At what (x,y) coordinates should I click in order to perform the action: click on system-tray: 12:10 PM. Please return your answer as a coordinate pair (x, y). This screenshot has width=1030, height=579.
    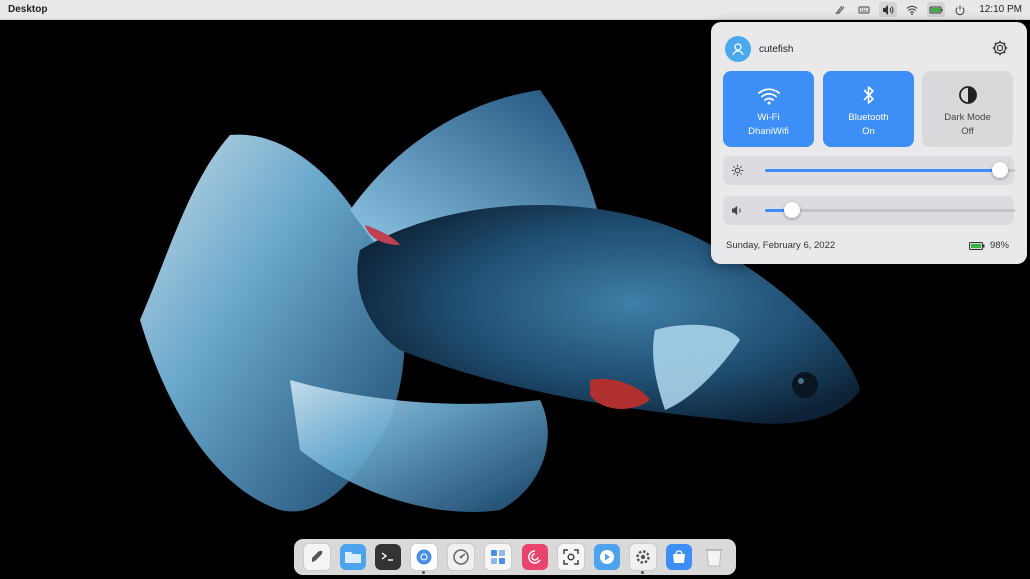
    Looking at the image, I should click on (926, 9).